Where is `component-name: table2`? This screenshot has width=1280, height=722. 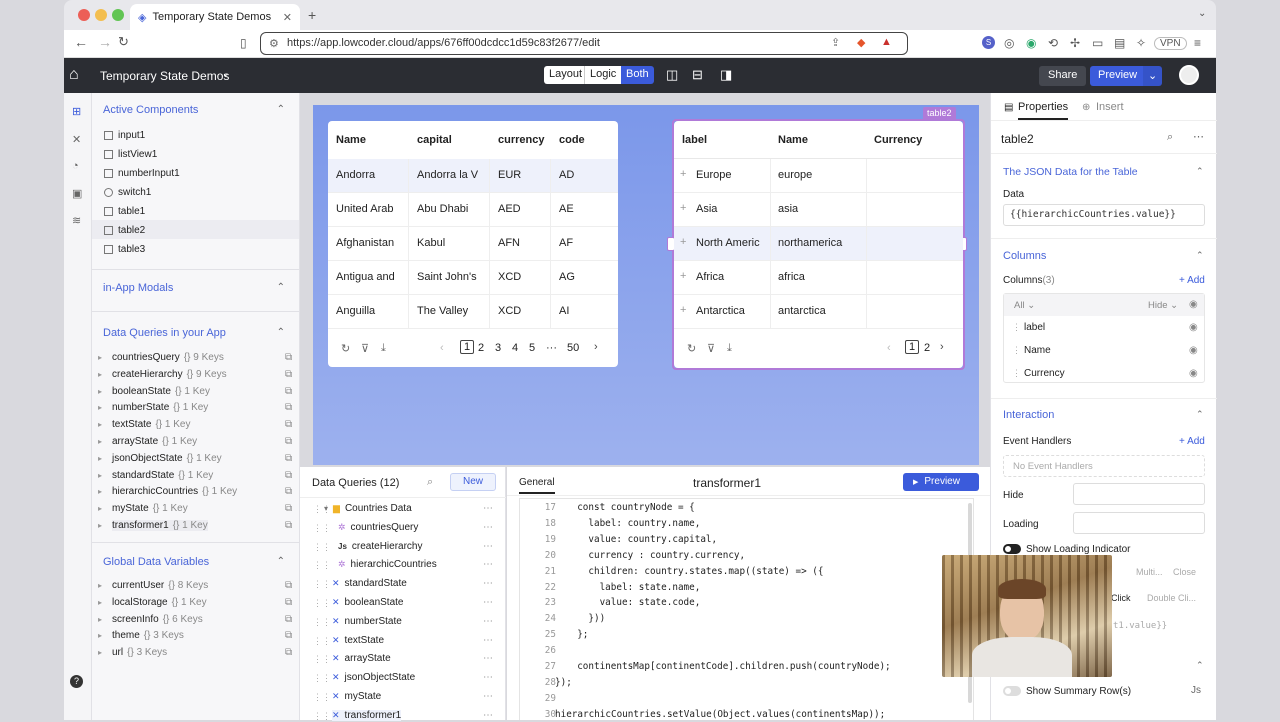
component-name: table2 is located at coordinates (1017, 139).